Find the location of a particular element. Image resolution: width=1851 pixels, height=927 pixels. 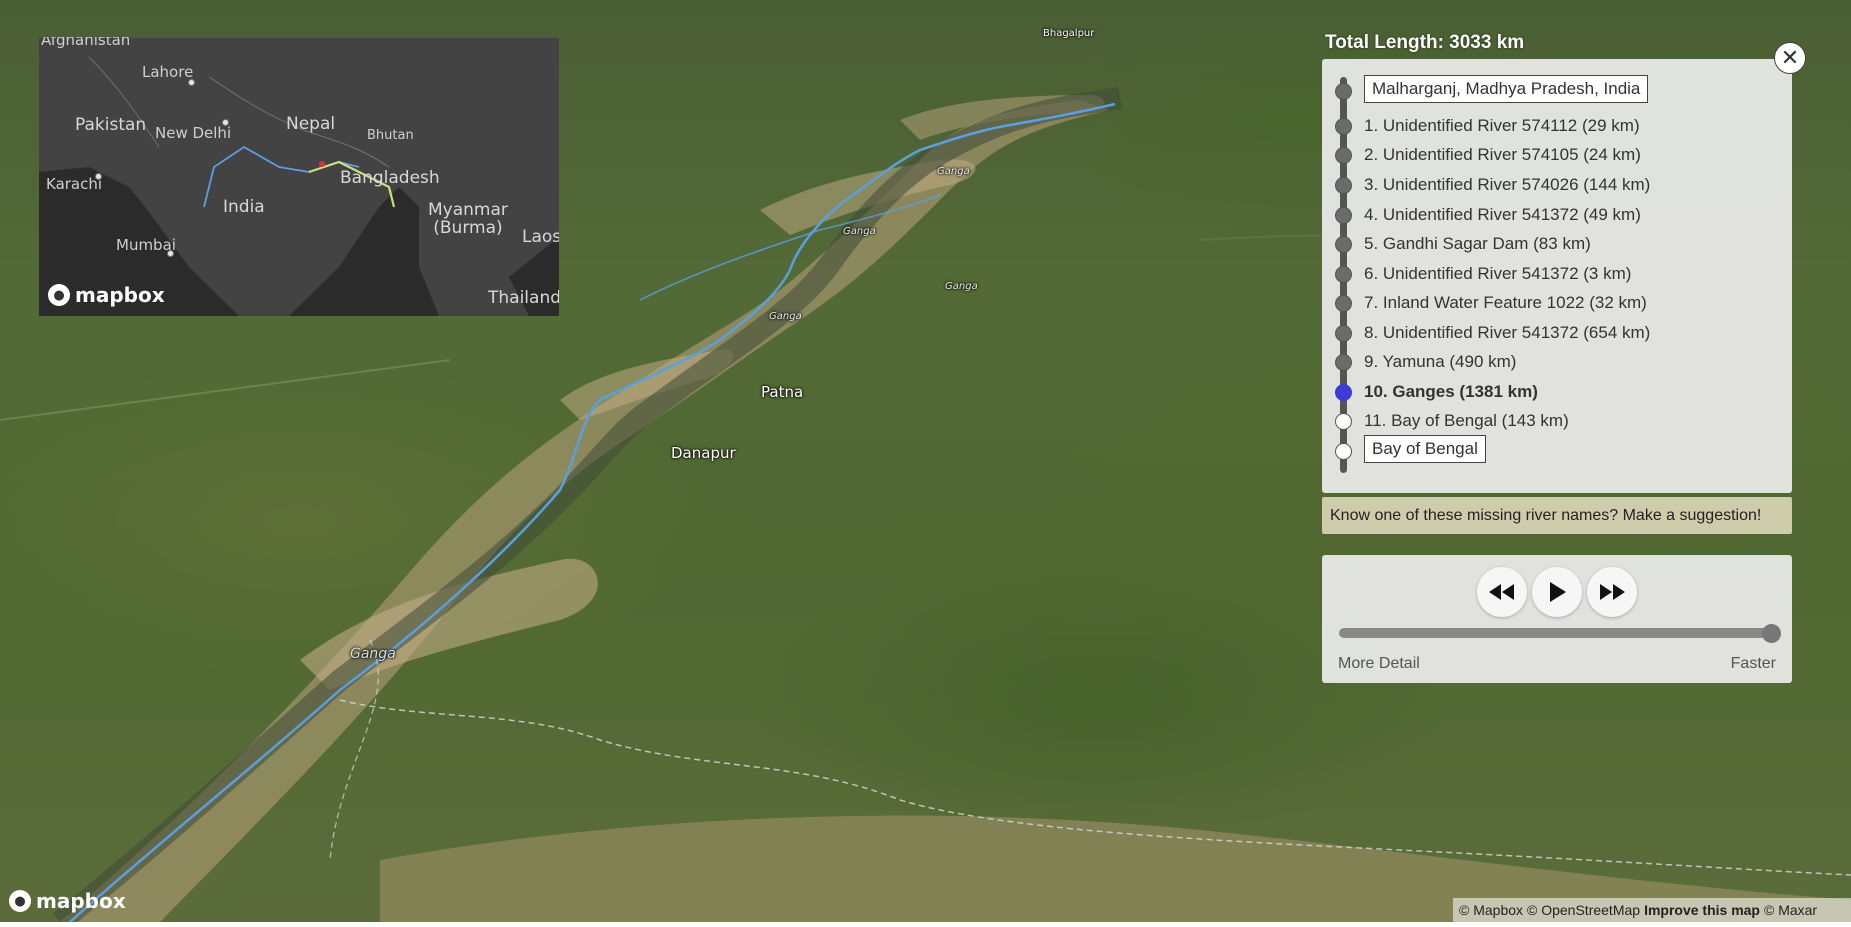

minimap-label-new-delhi: New Delhi is located at coordinates (193, 133).